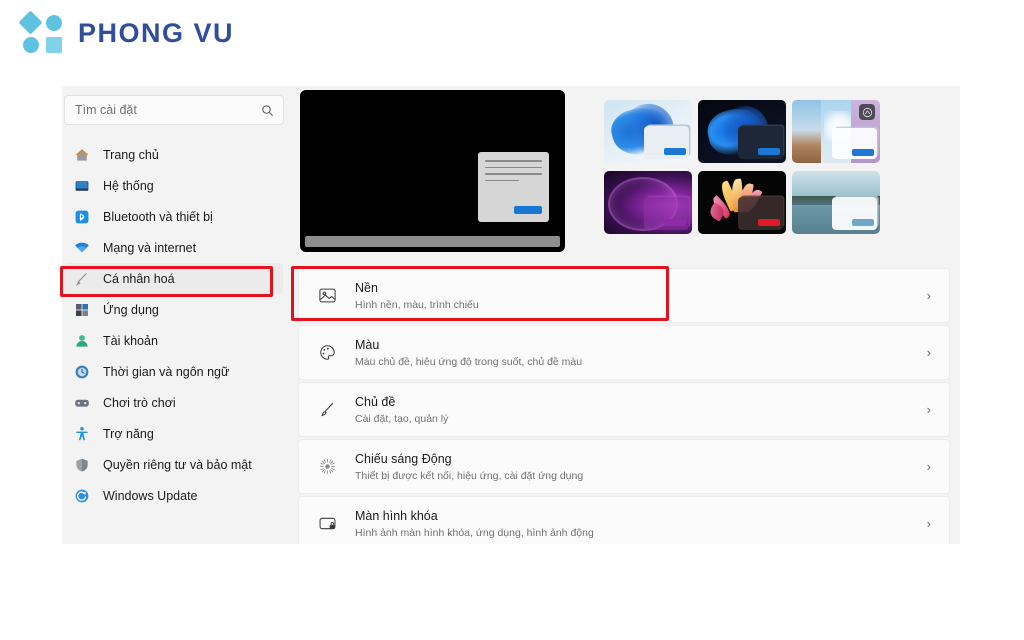  What do you see at coordinates (177, 464) in the screenshot?
I see `sidebar-item-label: Quyền riêng tư và bảo mật` at bounding box center [177, 464].